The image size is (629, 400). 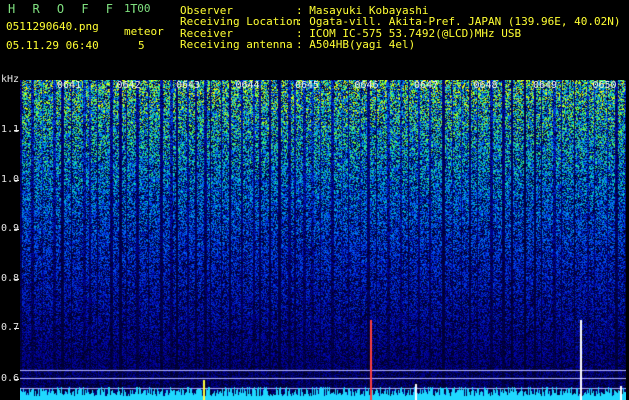 I want to click on antenna-key: Receiving antenna, so click(x=236, y=45).